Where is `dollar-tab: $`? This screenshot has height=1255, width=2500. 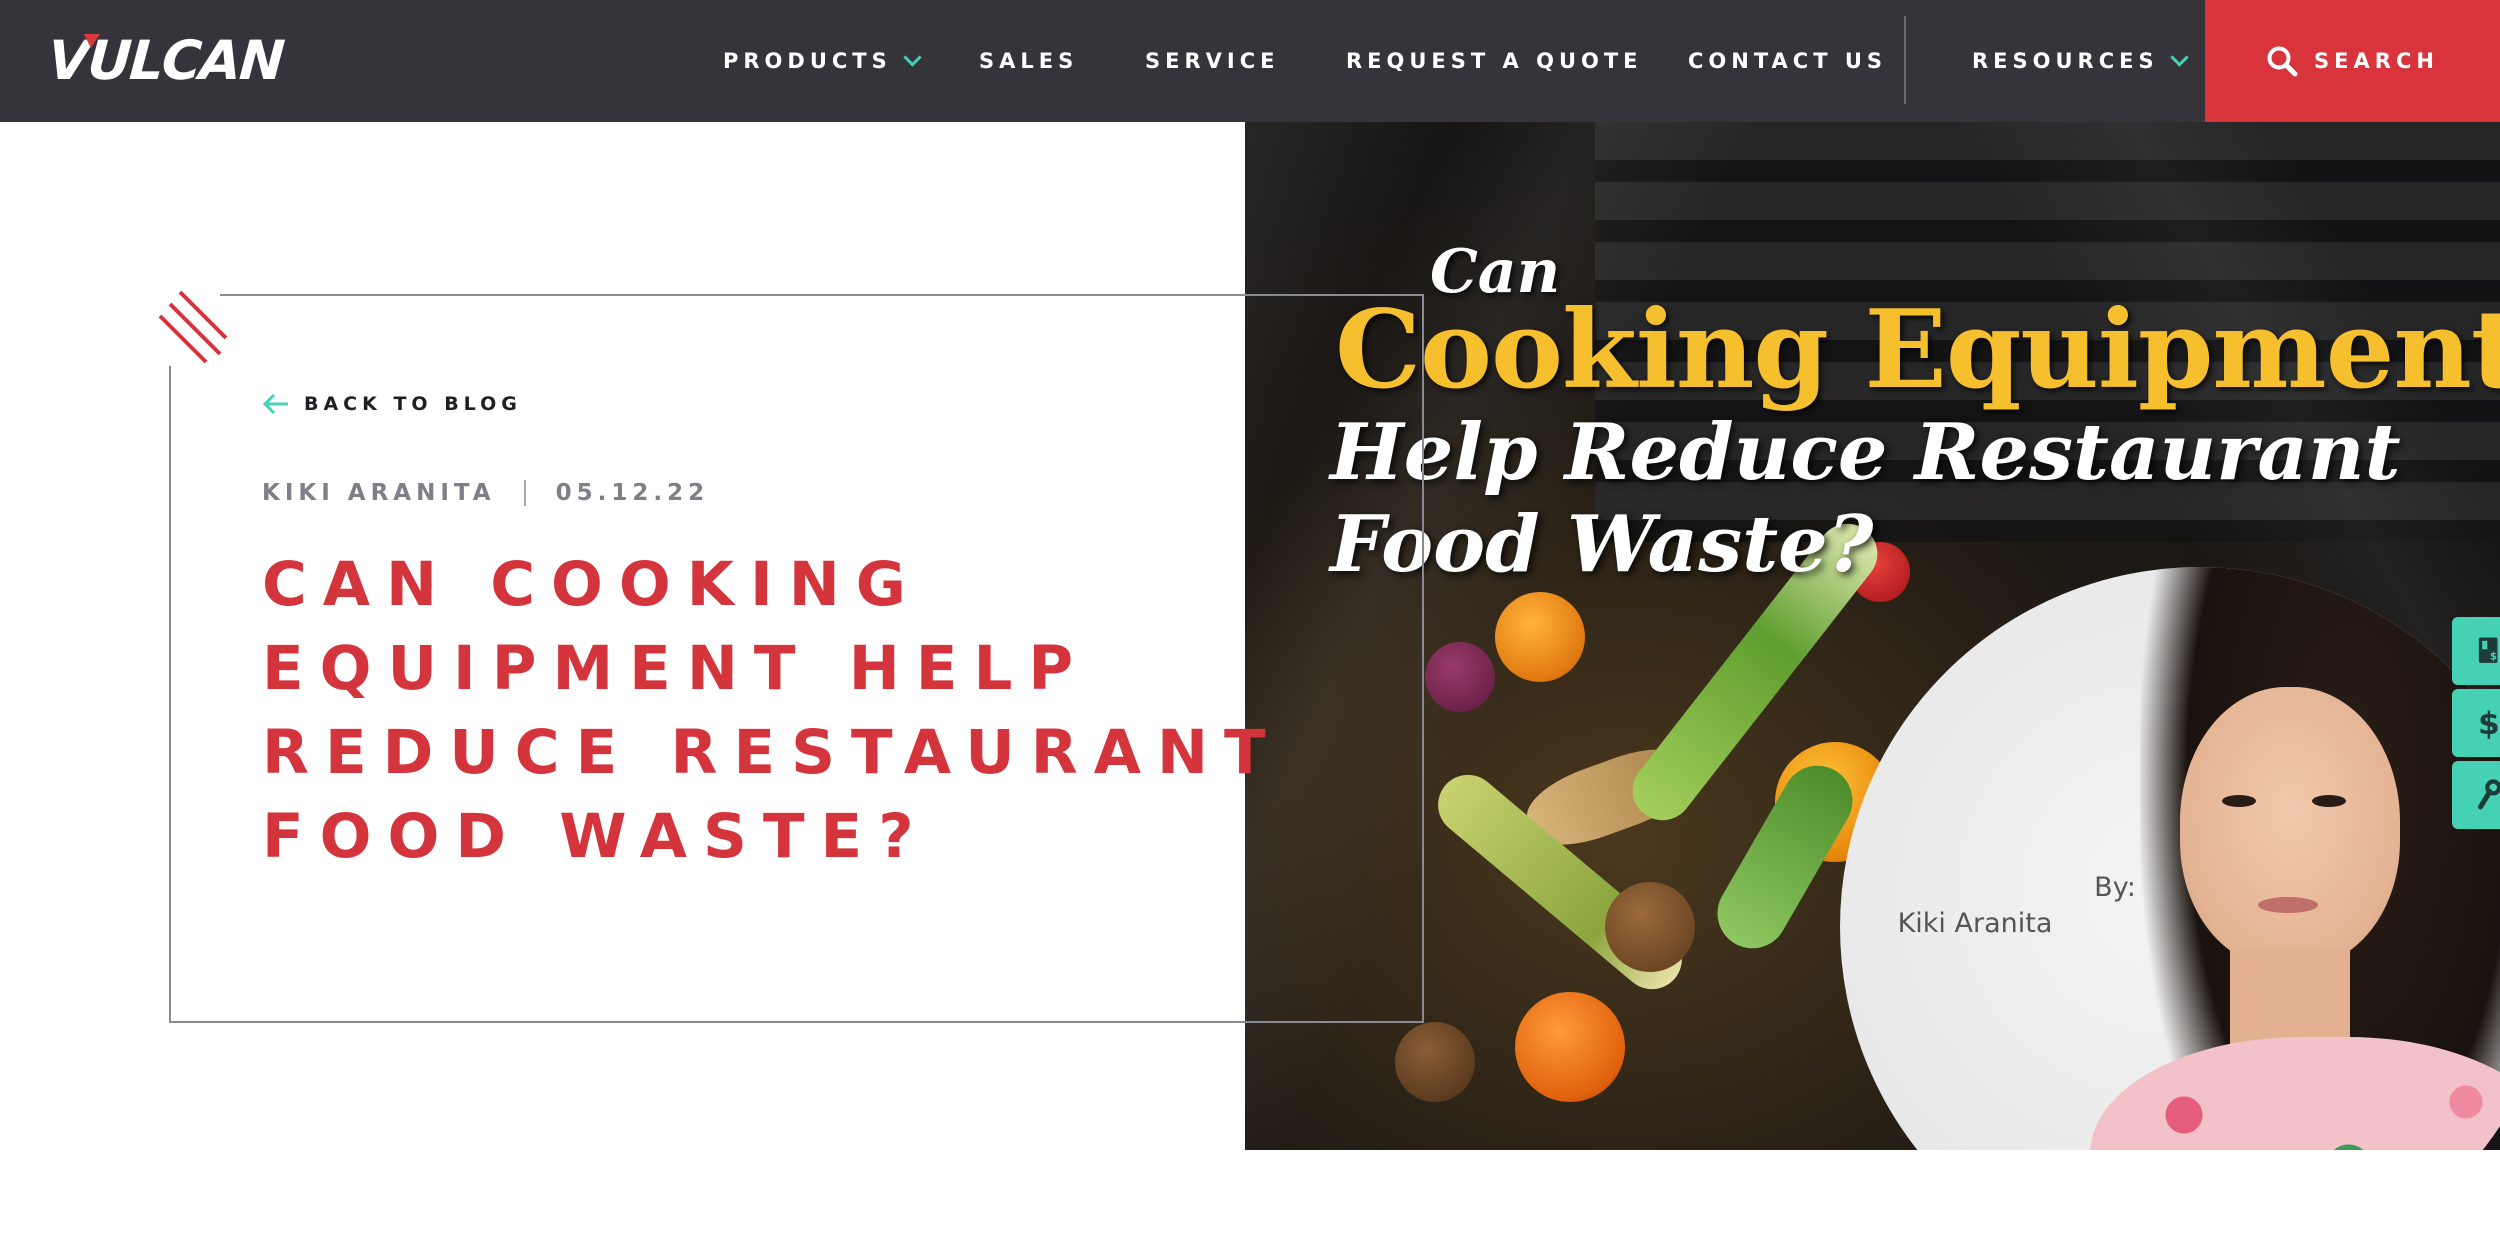
dollar-tab: $ is located at coordinates (2476, 723).